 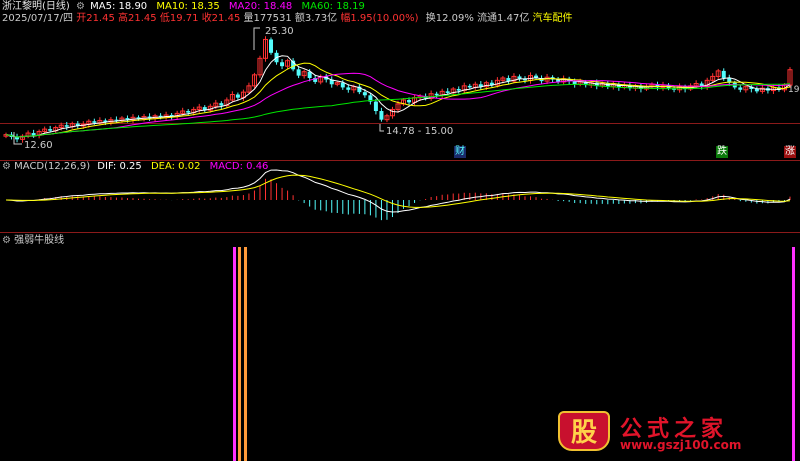 I want to click on tag-rise: 涨, so click(x=790, y=152).